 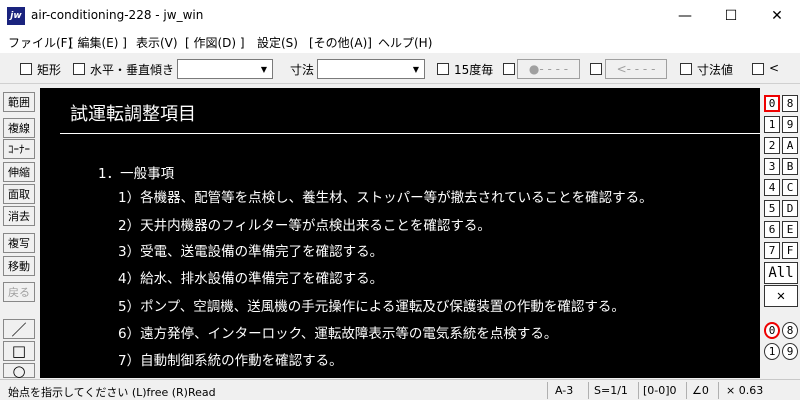 What do you see at coordinates (112, 392) in the screenshot?
I see `status-message: 始点を指示してください (L)free (R)Read` at bounding box center [112, 392].